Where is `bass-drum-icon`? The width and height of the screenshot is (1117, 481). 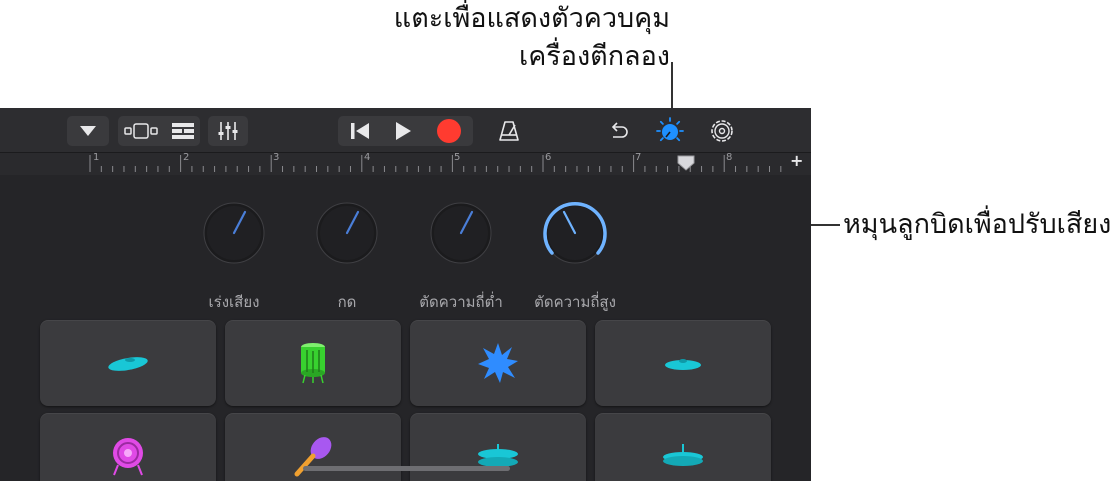 bass-drum-icon is located at coordinates (128, 457).